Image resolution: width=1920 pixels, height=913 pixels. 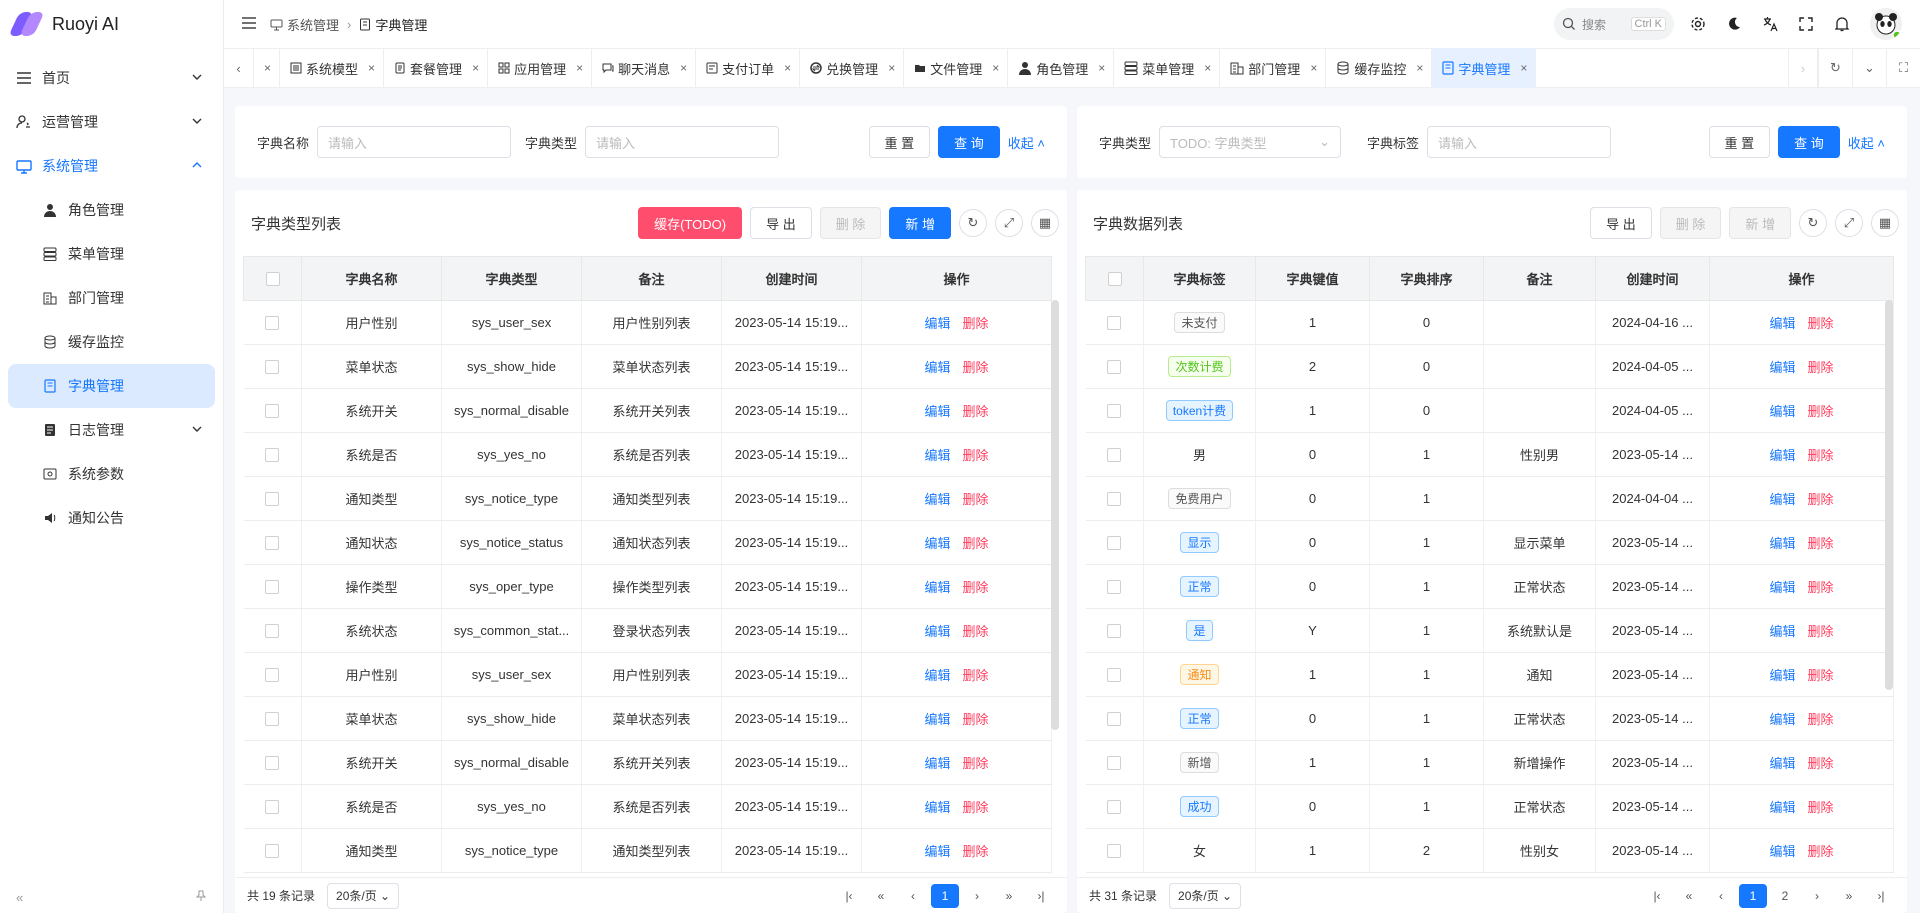 I want to click on sidebar-item-1: 运营管理, so click(x=111, y=122).